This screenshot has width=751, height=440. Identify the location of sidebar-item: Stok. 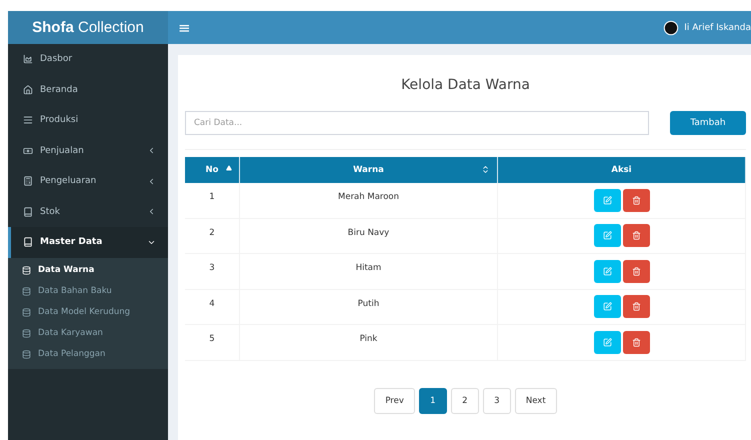
(88, 211).